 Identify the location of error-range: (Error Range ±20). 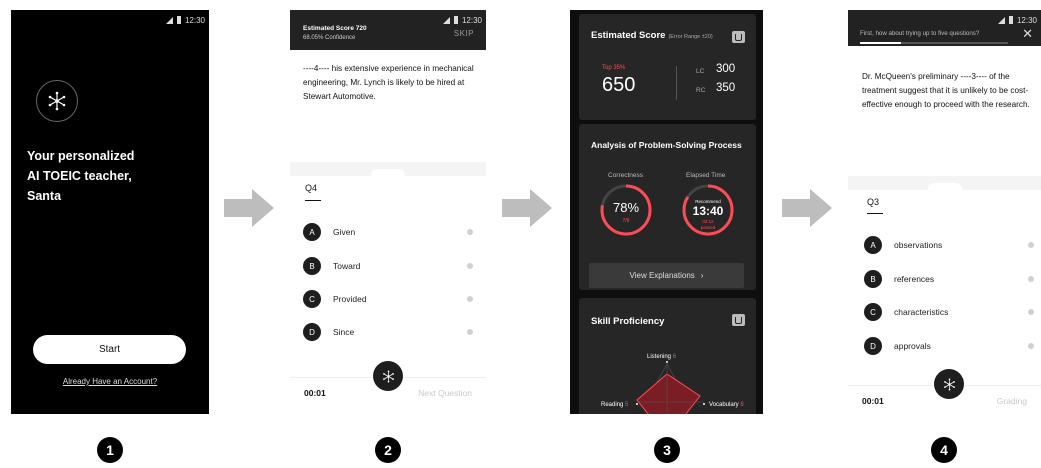
(690, 37).